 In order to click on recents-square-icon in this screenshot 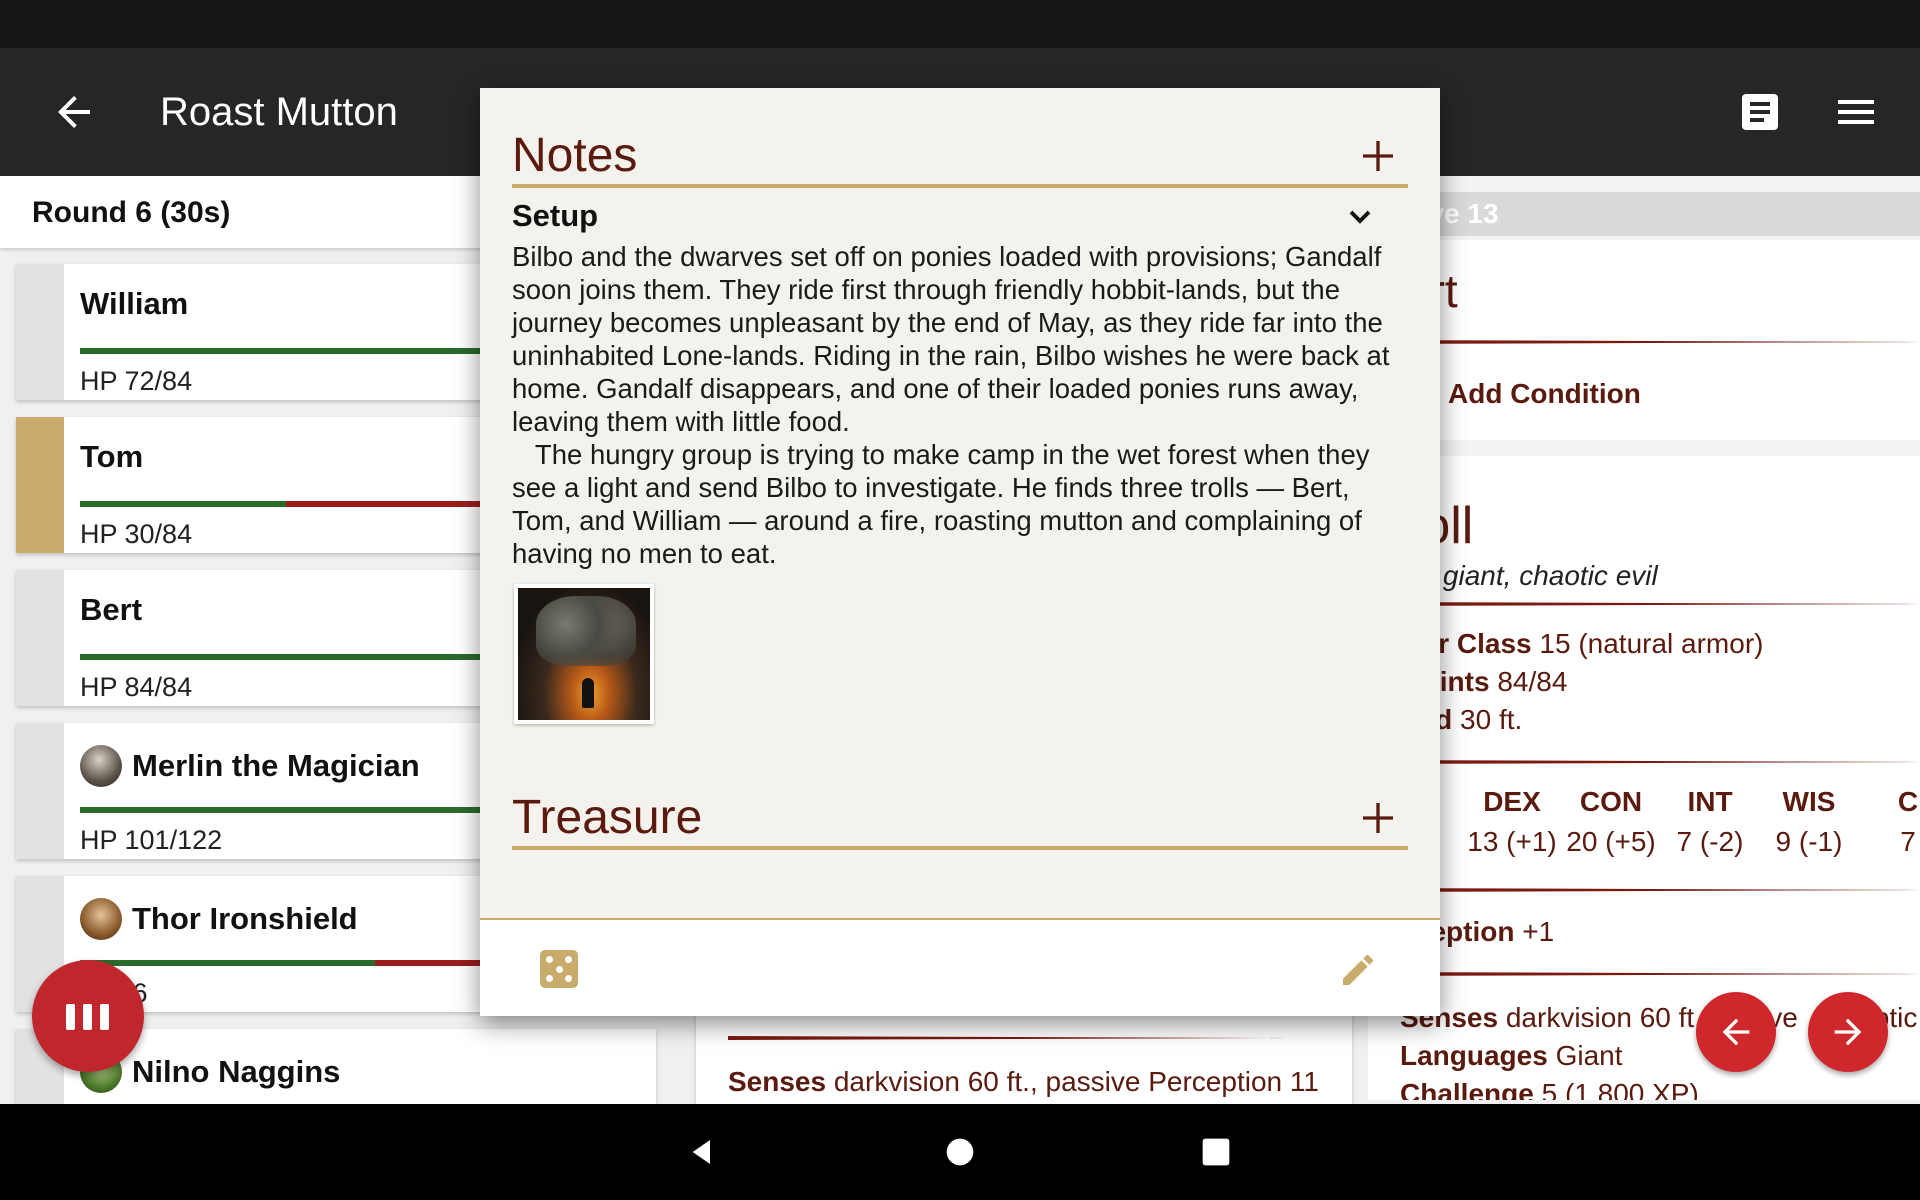, I will do `click(1216, 1152)`.